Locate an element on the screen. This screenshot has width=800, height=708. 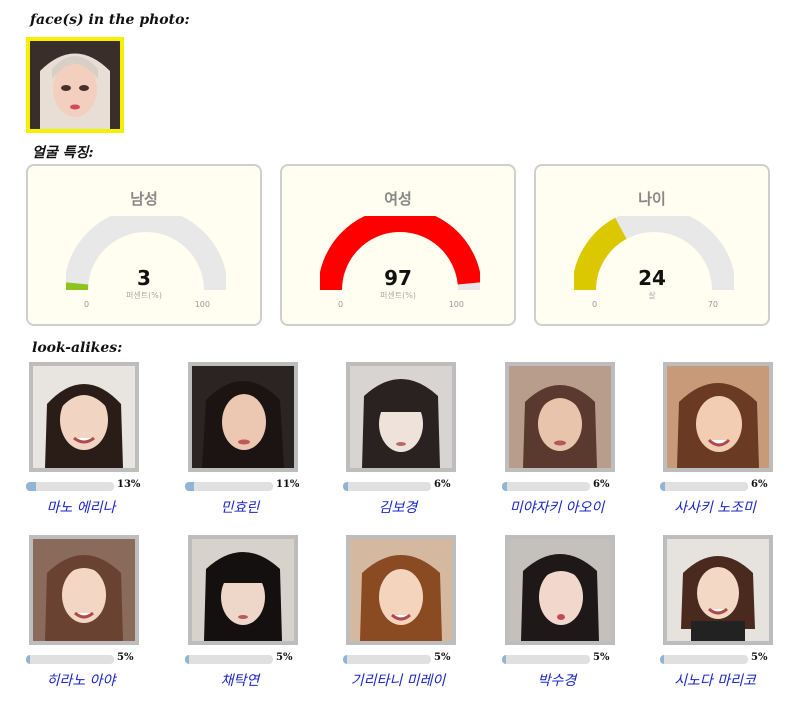
gauge-title: 나이 is located at coordinates (652, 199).